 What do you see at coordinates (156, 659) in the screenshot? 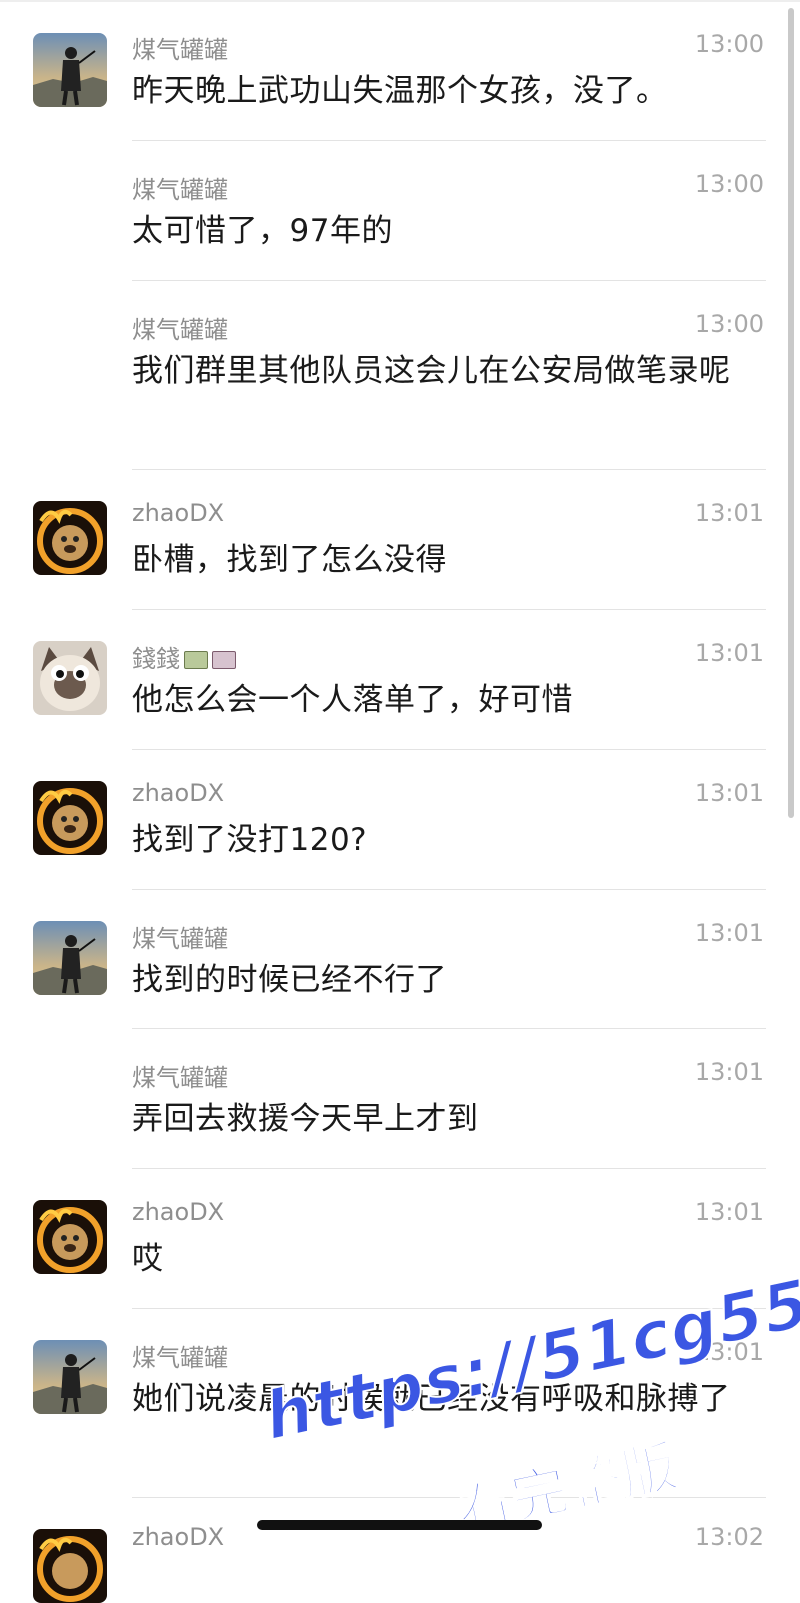
I see `sender-name-text: 錢錢` at bounding box center [156, 659].